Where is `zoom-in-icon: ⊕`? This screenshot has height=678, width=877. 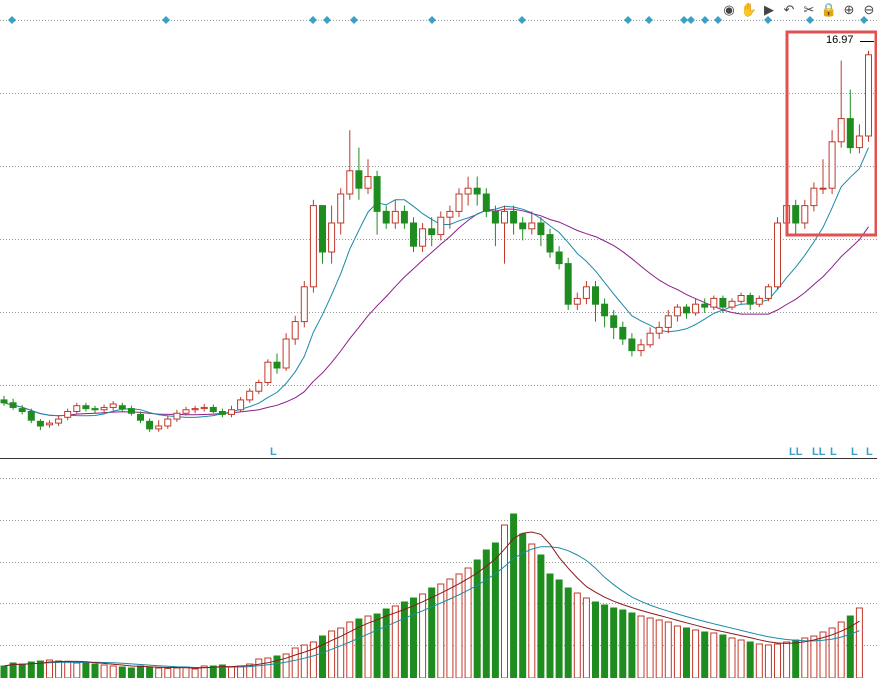
zoom-in-icon: ⊕ is located at coordinates (849, 10).